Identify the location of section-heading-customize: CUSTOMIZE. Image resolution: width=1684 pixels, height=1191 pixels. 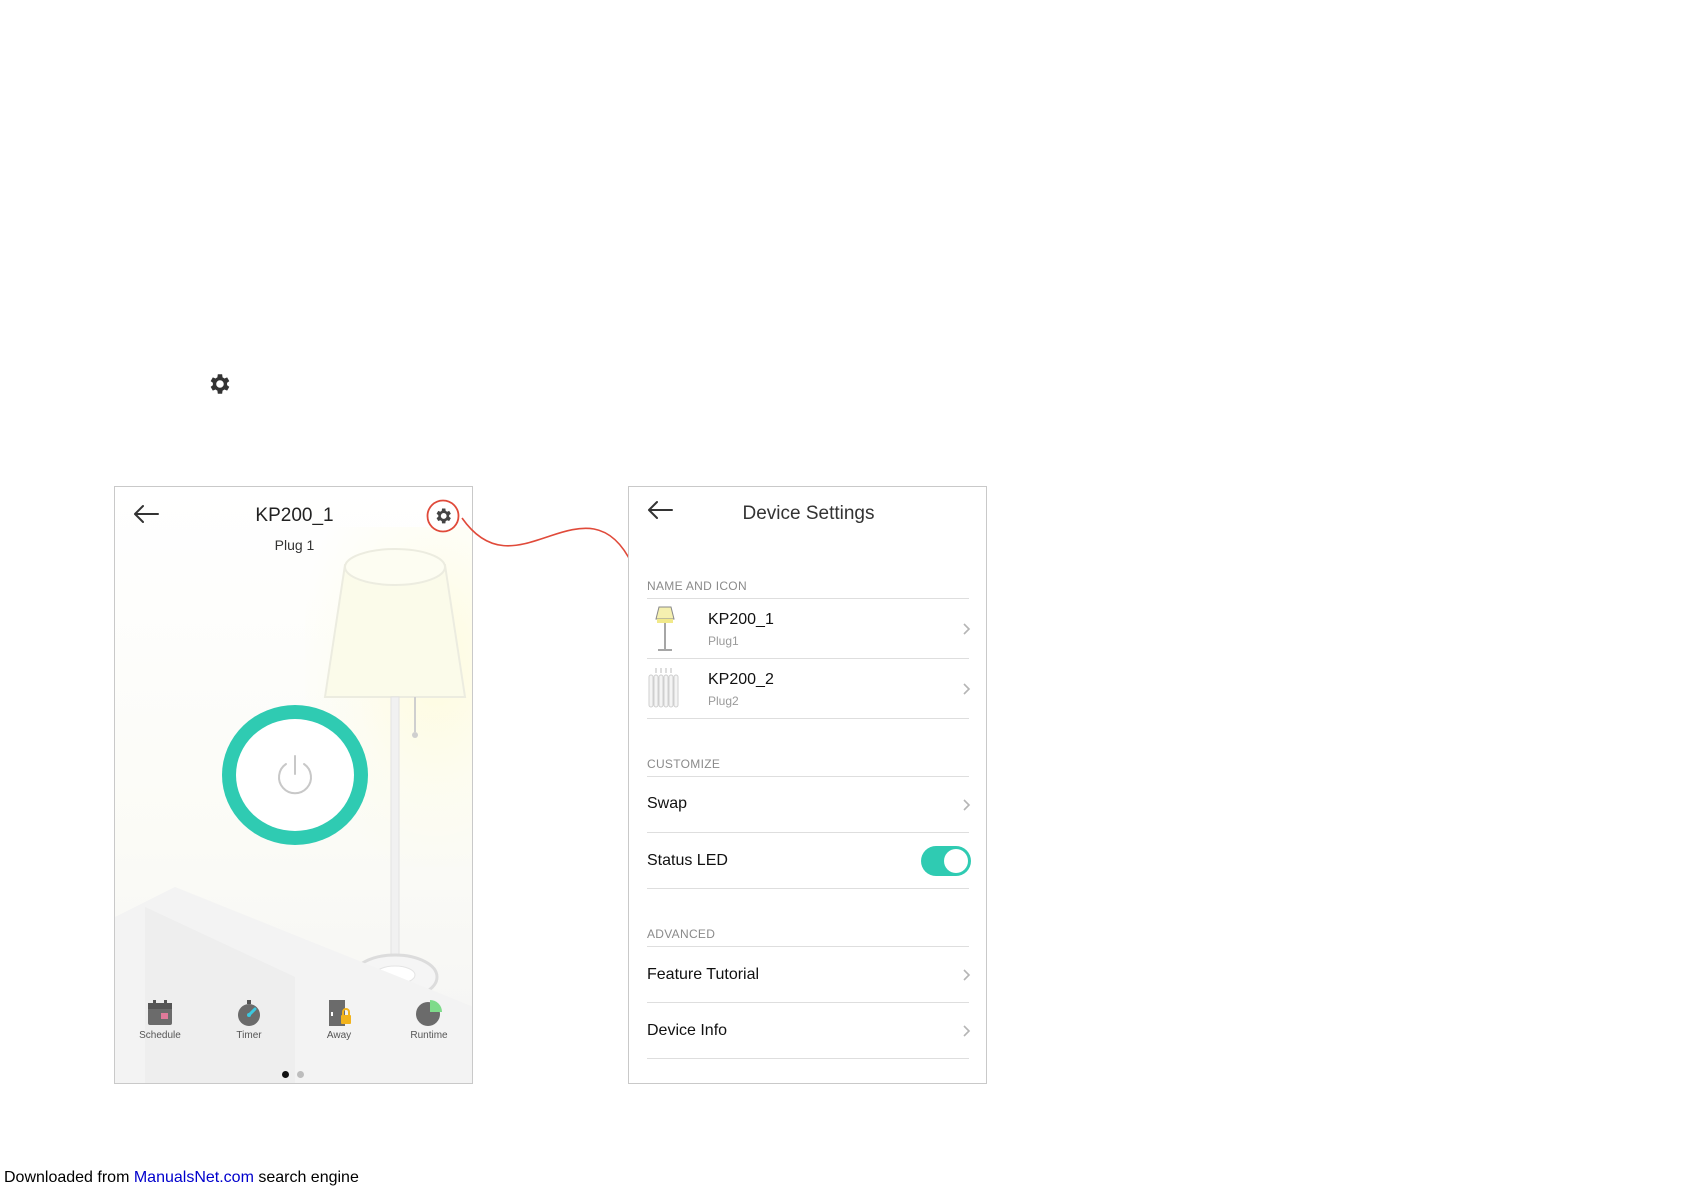
(684, 764).